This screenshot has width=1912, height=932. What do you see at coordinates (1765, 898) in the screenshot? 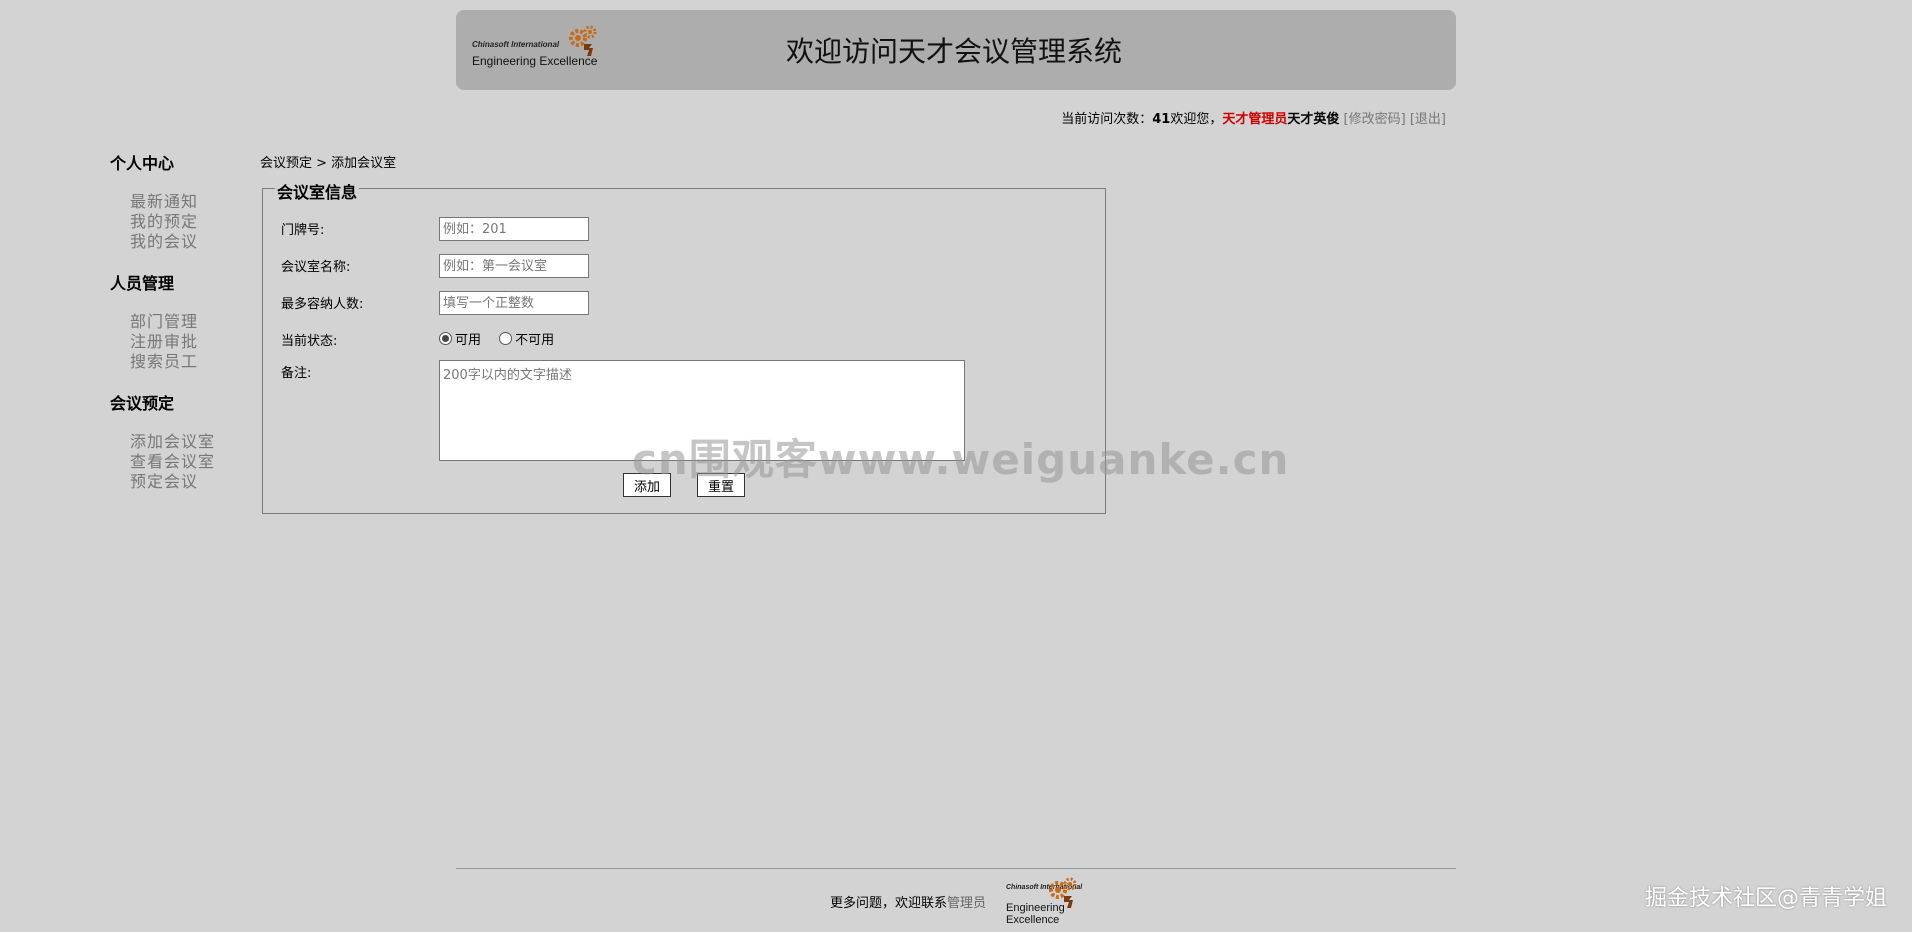
I see `corner-watermark: 掘金技术社区@青青学姐` at bounding box center [1765, 898].